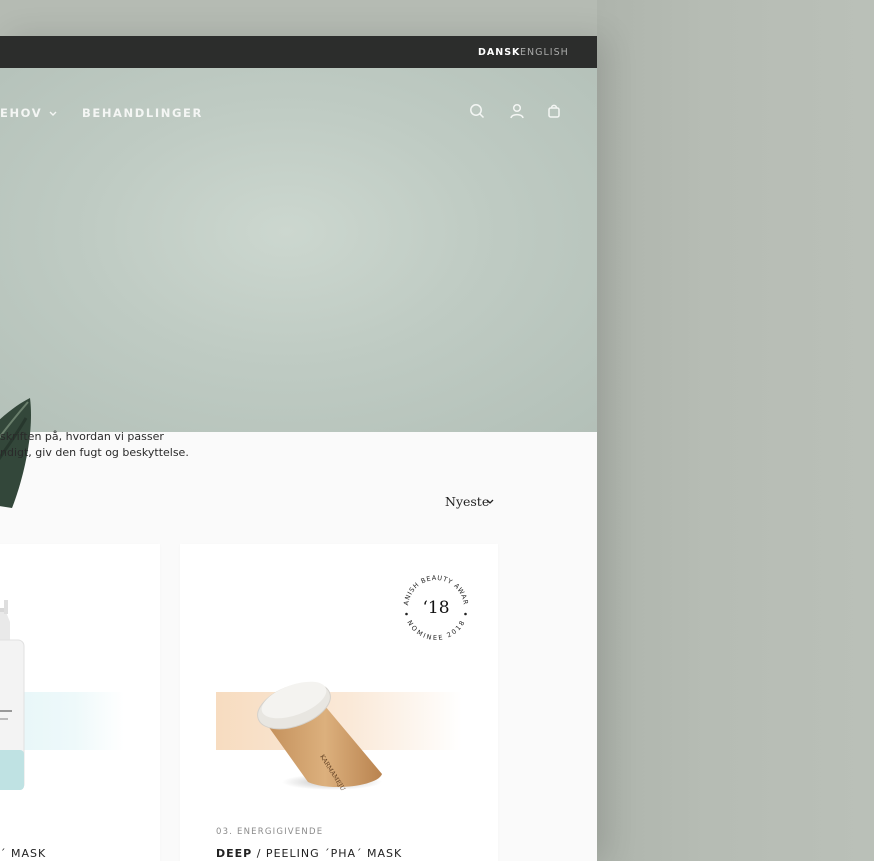  I want to click on language-dansk-link: DANSK, so click(499, 52).